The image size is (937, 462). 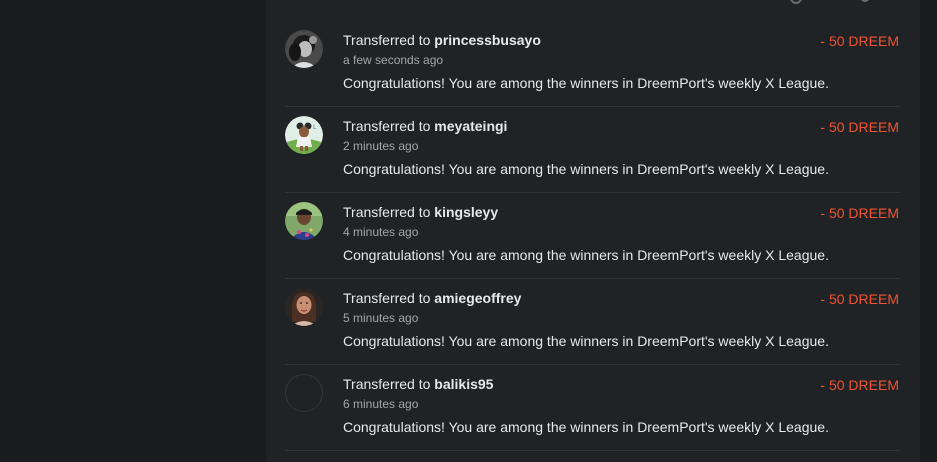 What do you see at coordinates (796, 2) in the screenshot?
I see `settings-icon` at bounding box center [796, 2].